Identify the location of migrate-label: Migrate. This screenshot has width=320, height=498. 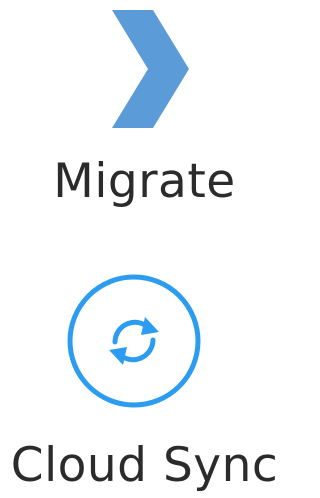
(144, 181).